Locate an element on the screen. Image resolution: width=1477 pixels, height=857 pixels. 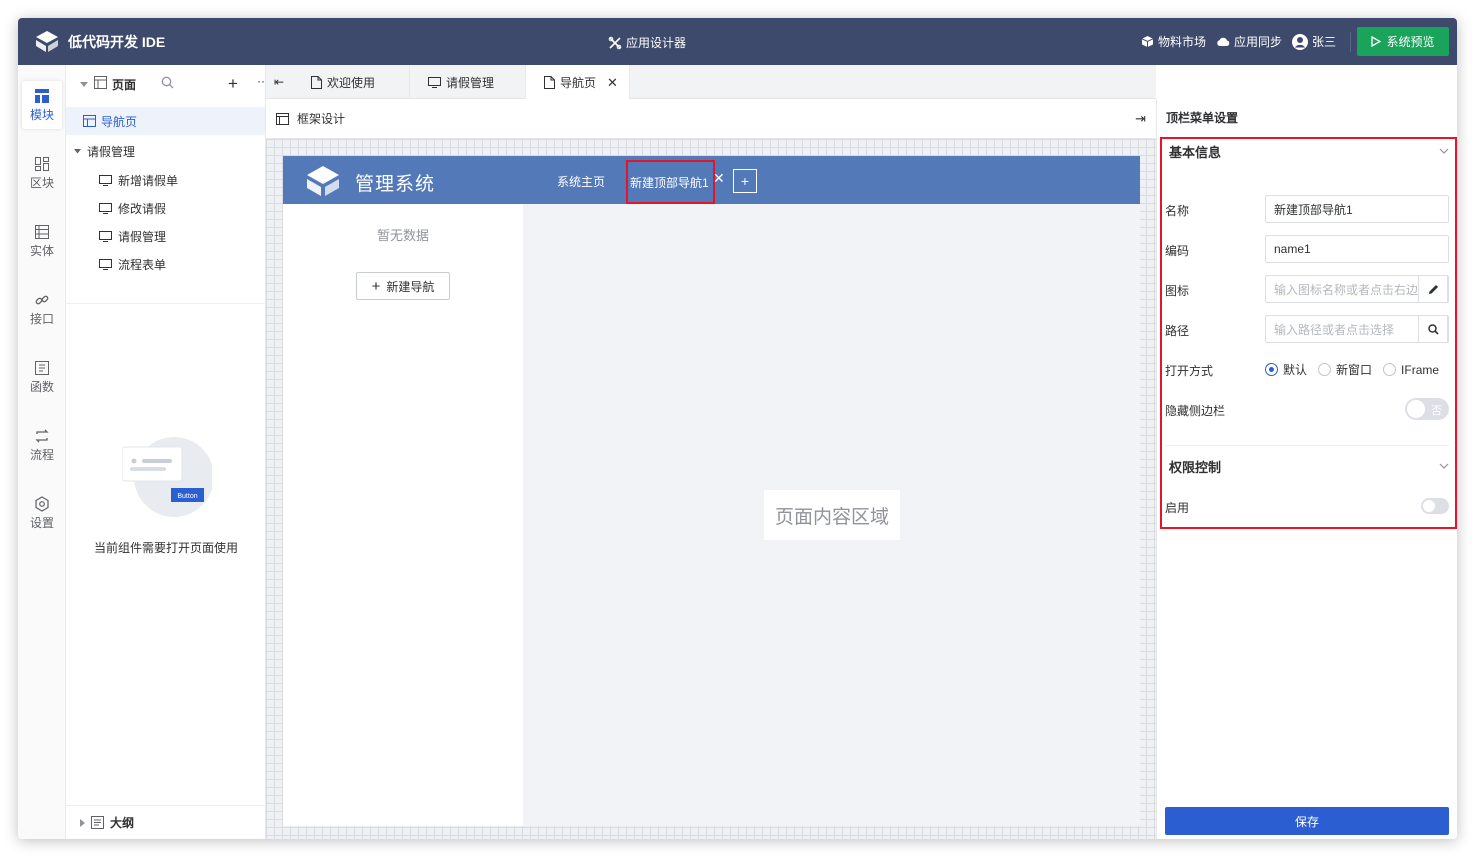
code-input: name1 is located at coordinates (1357, 249).